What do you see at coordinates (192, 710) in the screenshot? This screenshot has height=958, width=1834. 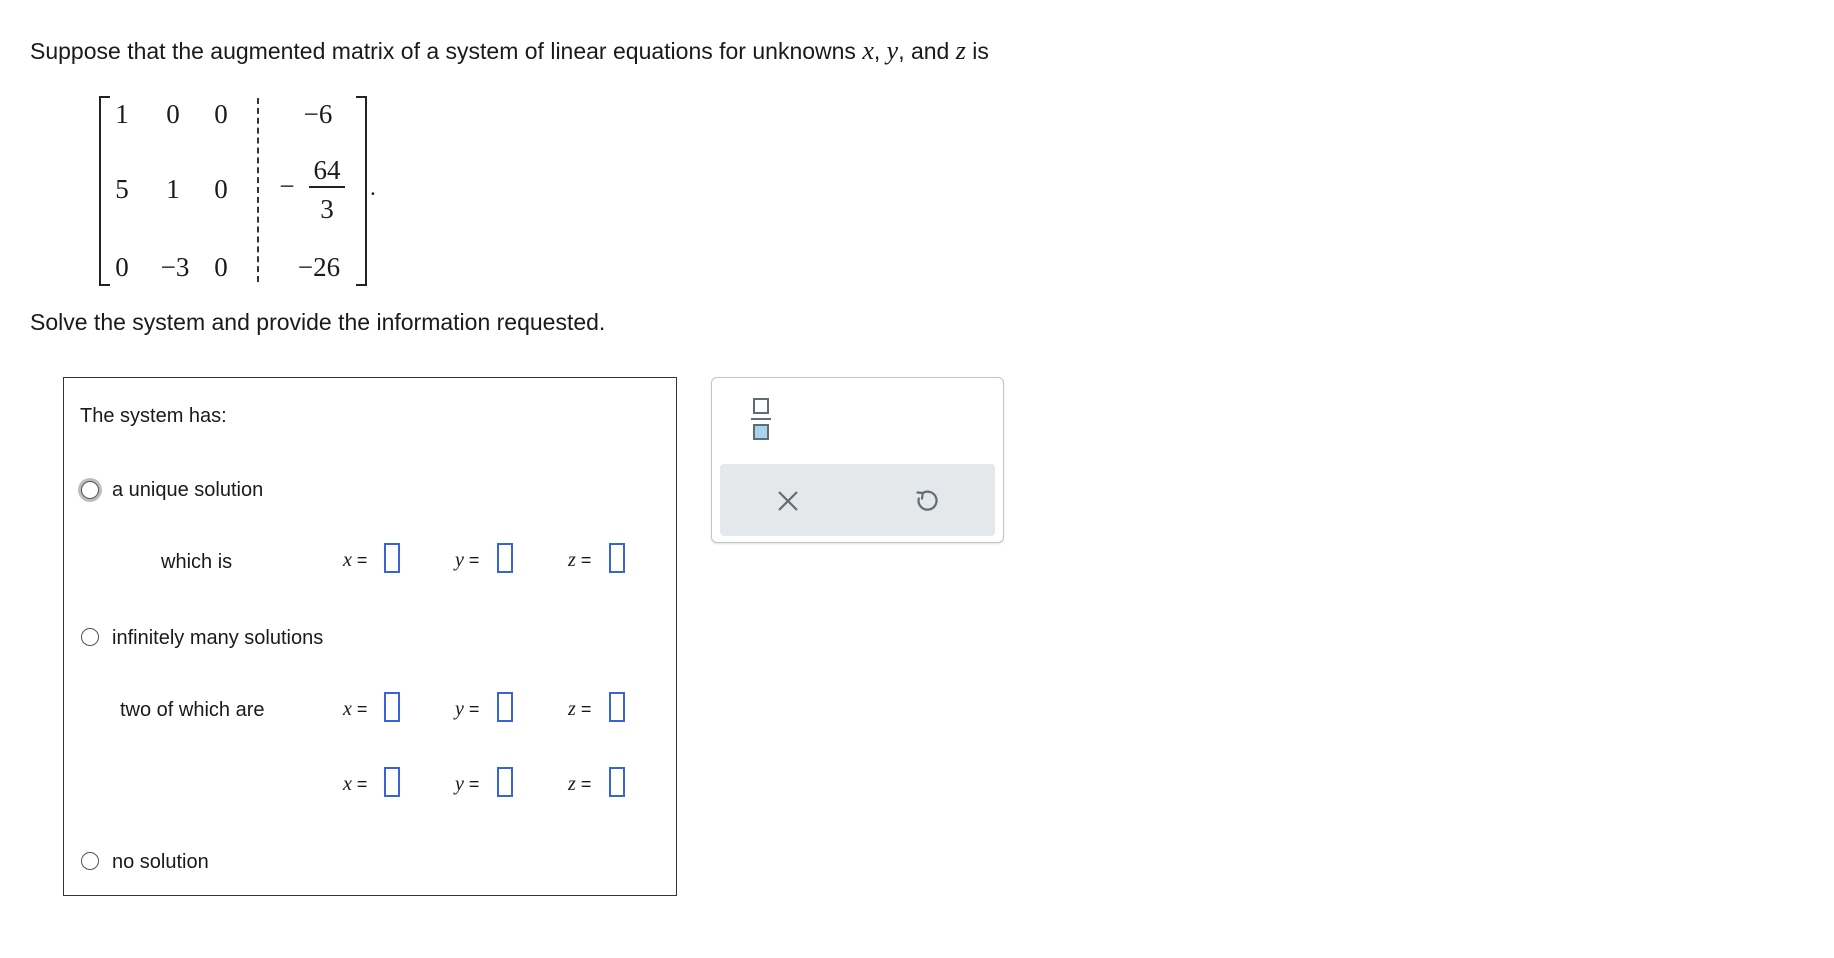 I see `infinite-sub-label: two of which are` at bounding box center [192, 710].